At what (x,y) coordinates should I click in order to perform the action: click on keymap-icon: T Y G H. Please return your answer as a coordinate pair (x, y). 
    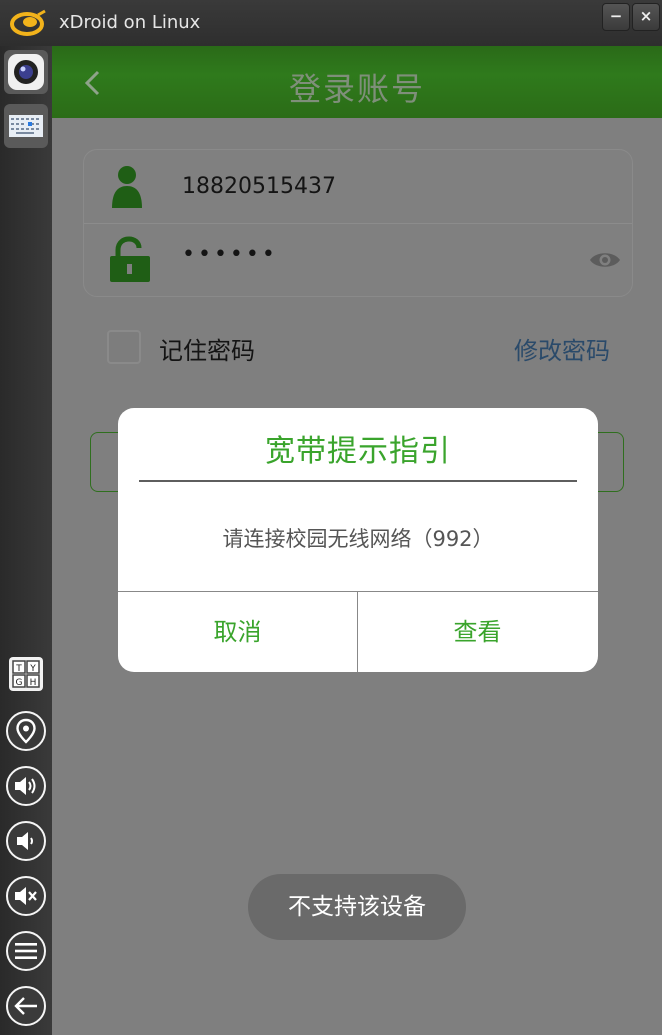
    Looking at the image, I should click on (26, 674).